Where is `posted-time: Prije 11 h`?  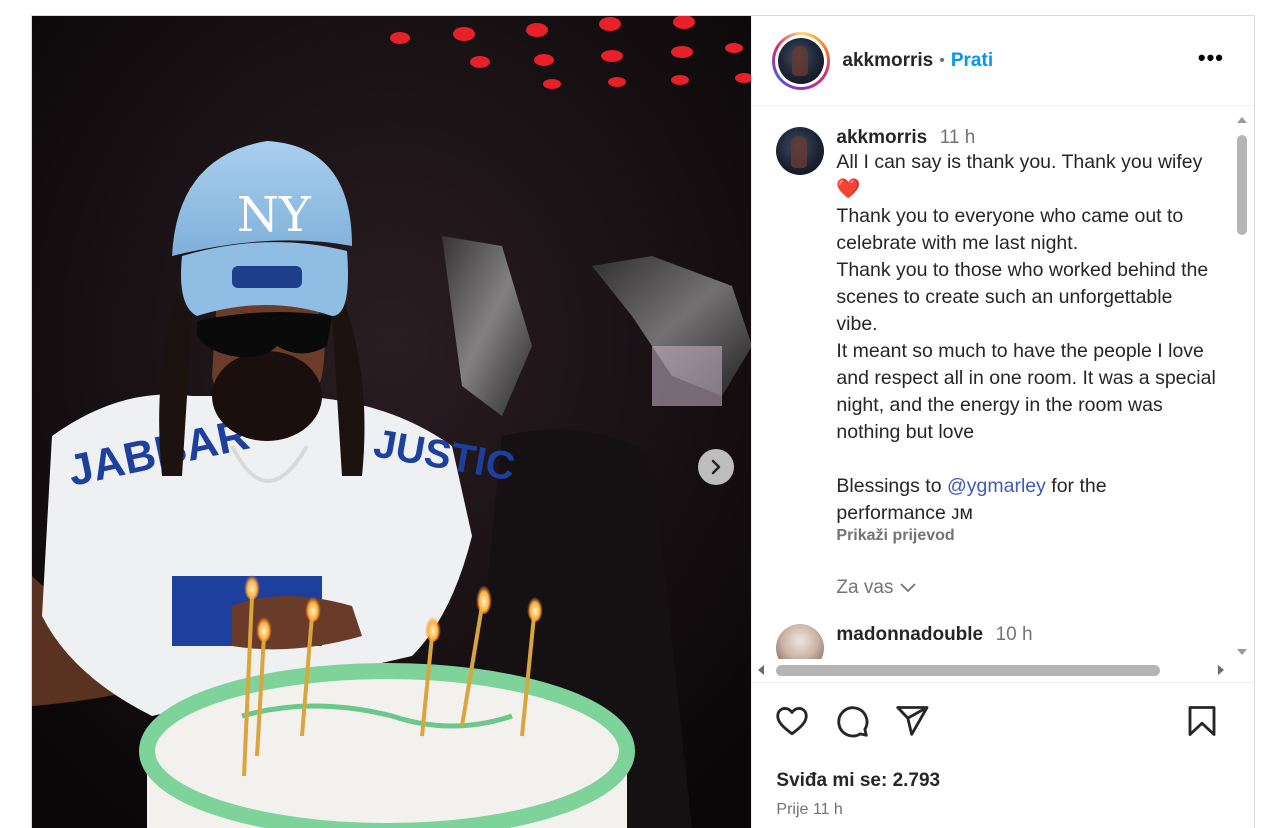
posted-time: Prije 11 h is located at coordinates (809, 810).